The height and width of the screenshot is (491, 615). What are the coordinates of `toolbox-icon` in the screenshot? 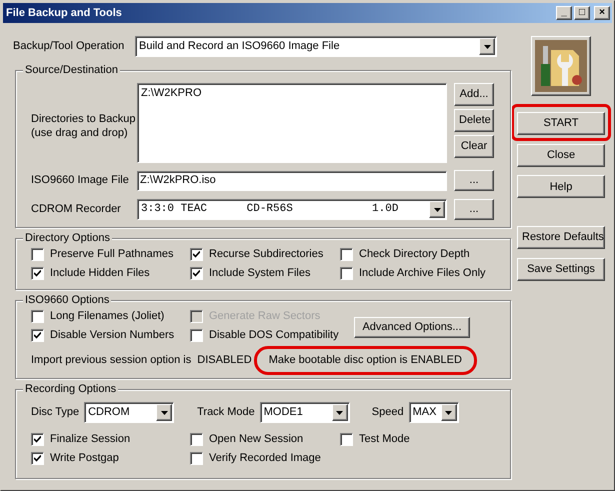 It's located at (561, 66).